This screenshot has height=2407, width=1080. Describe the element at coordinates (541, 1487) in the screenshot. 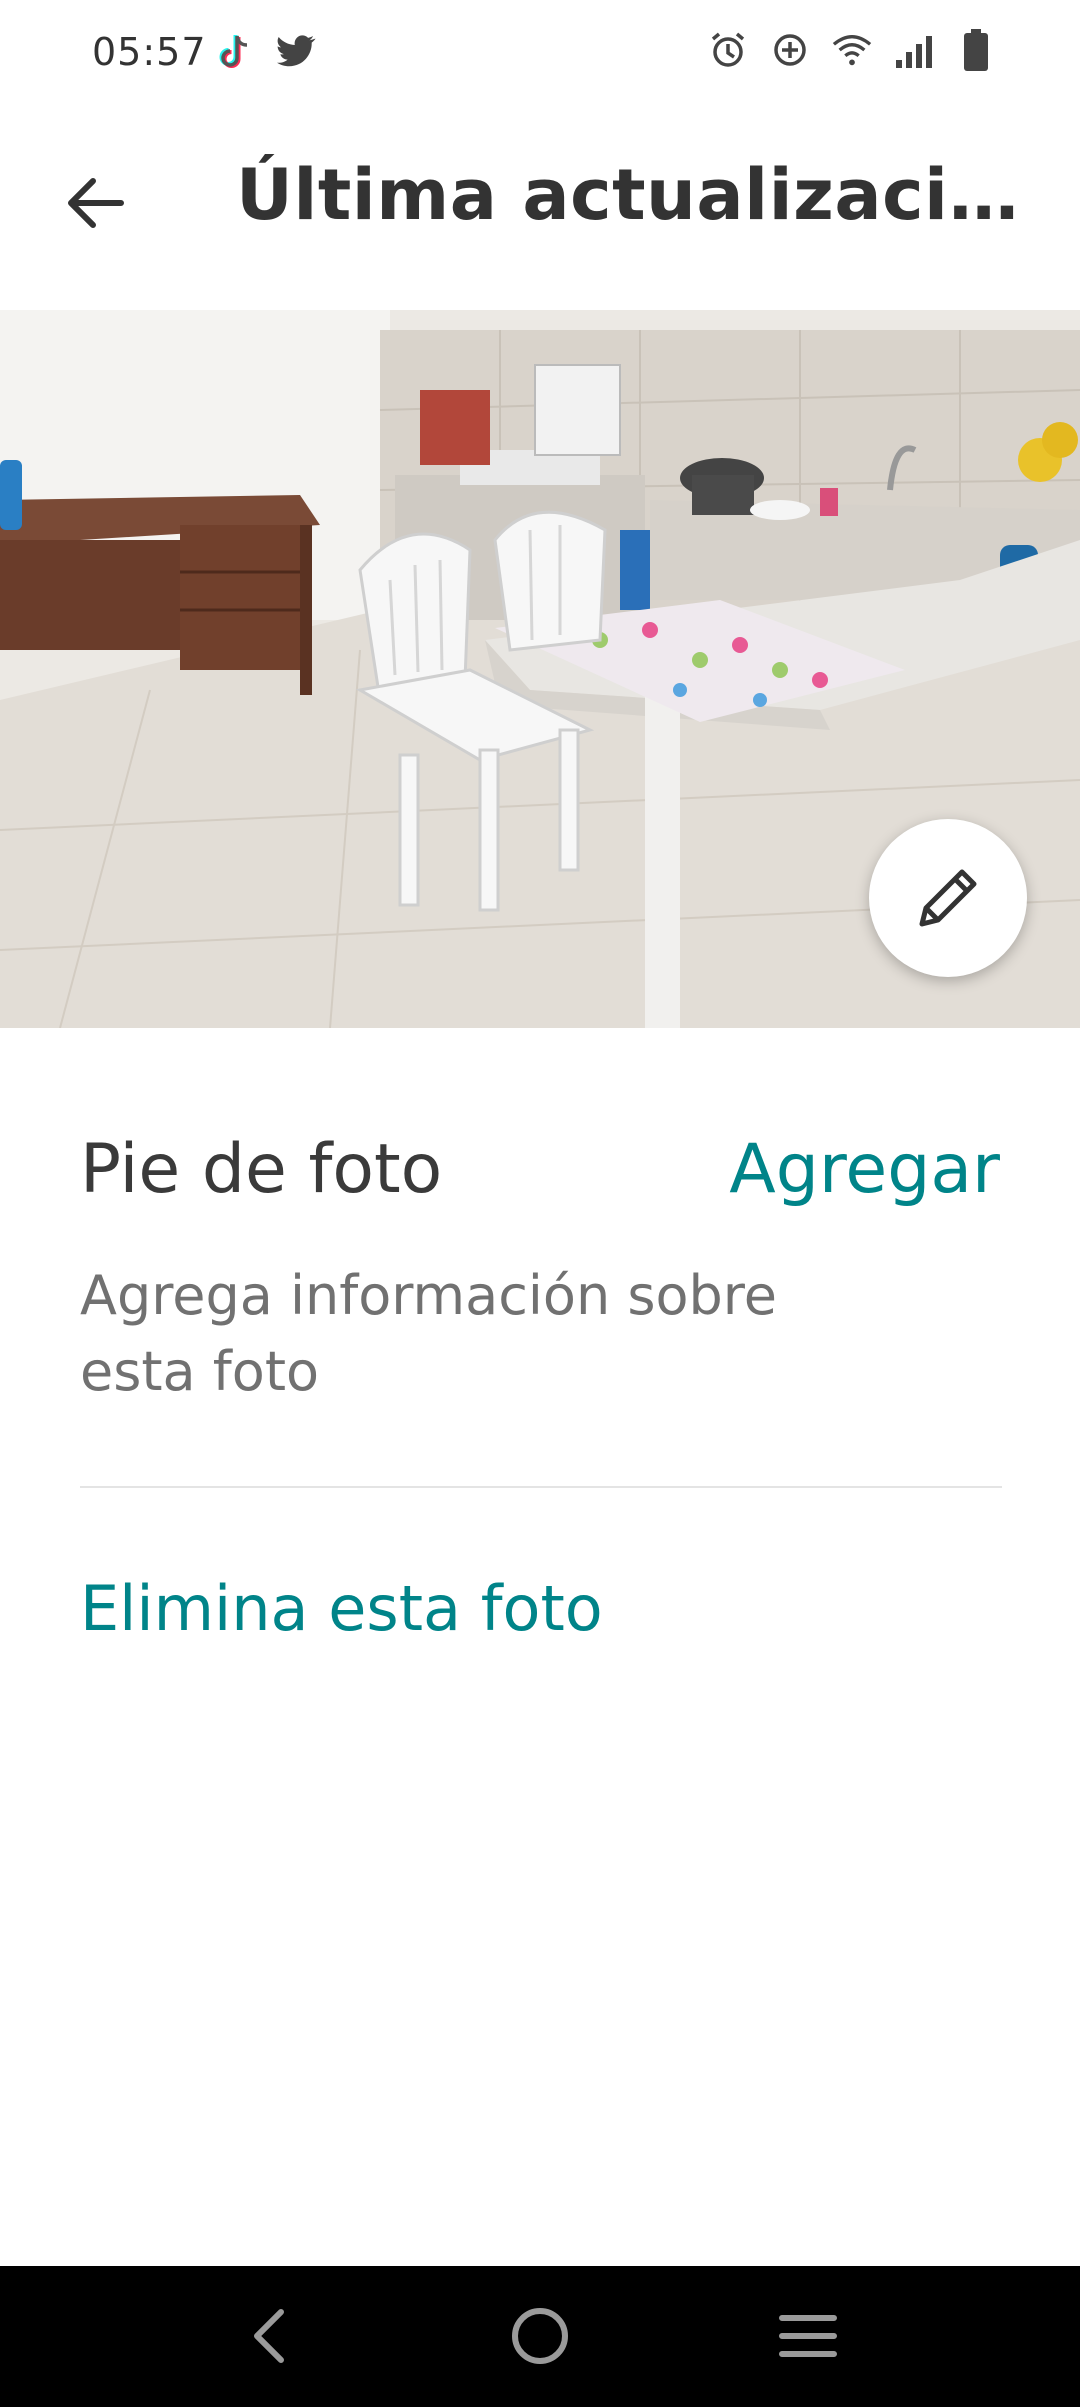

I see `divider` at that location.